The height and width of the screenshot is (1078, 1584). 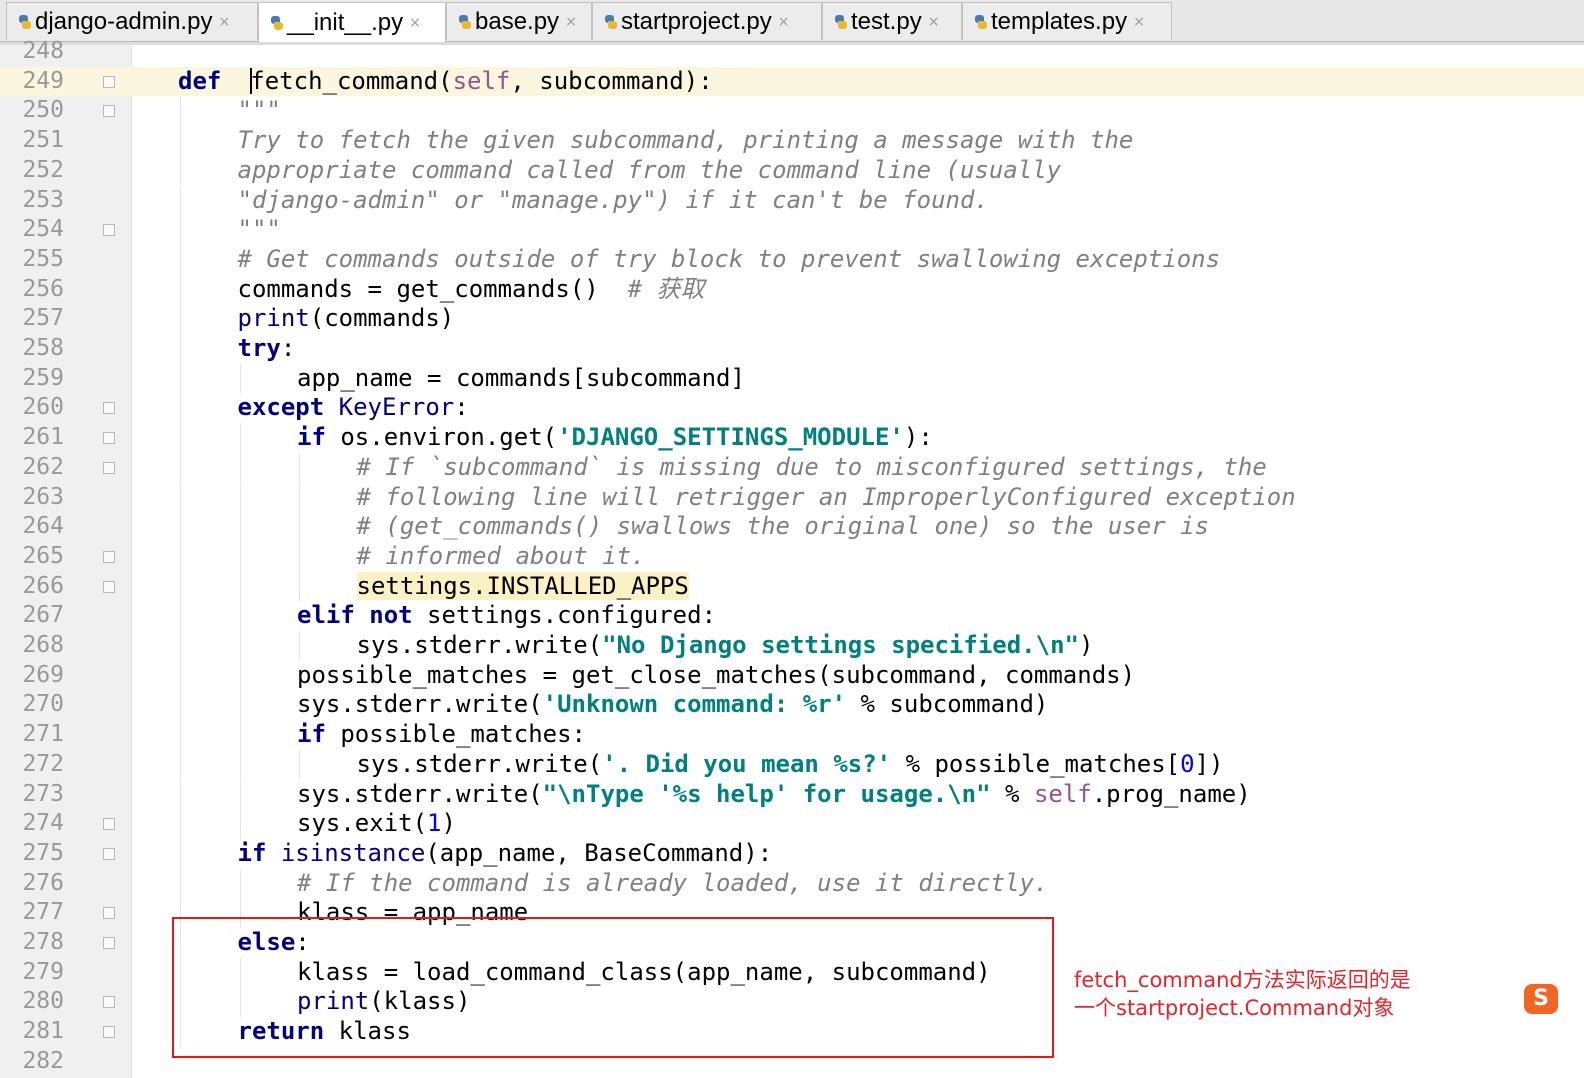 I want to click on code-text: settings.INSTALLED_APPS, so click(x=522, y=586).